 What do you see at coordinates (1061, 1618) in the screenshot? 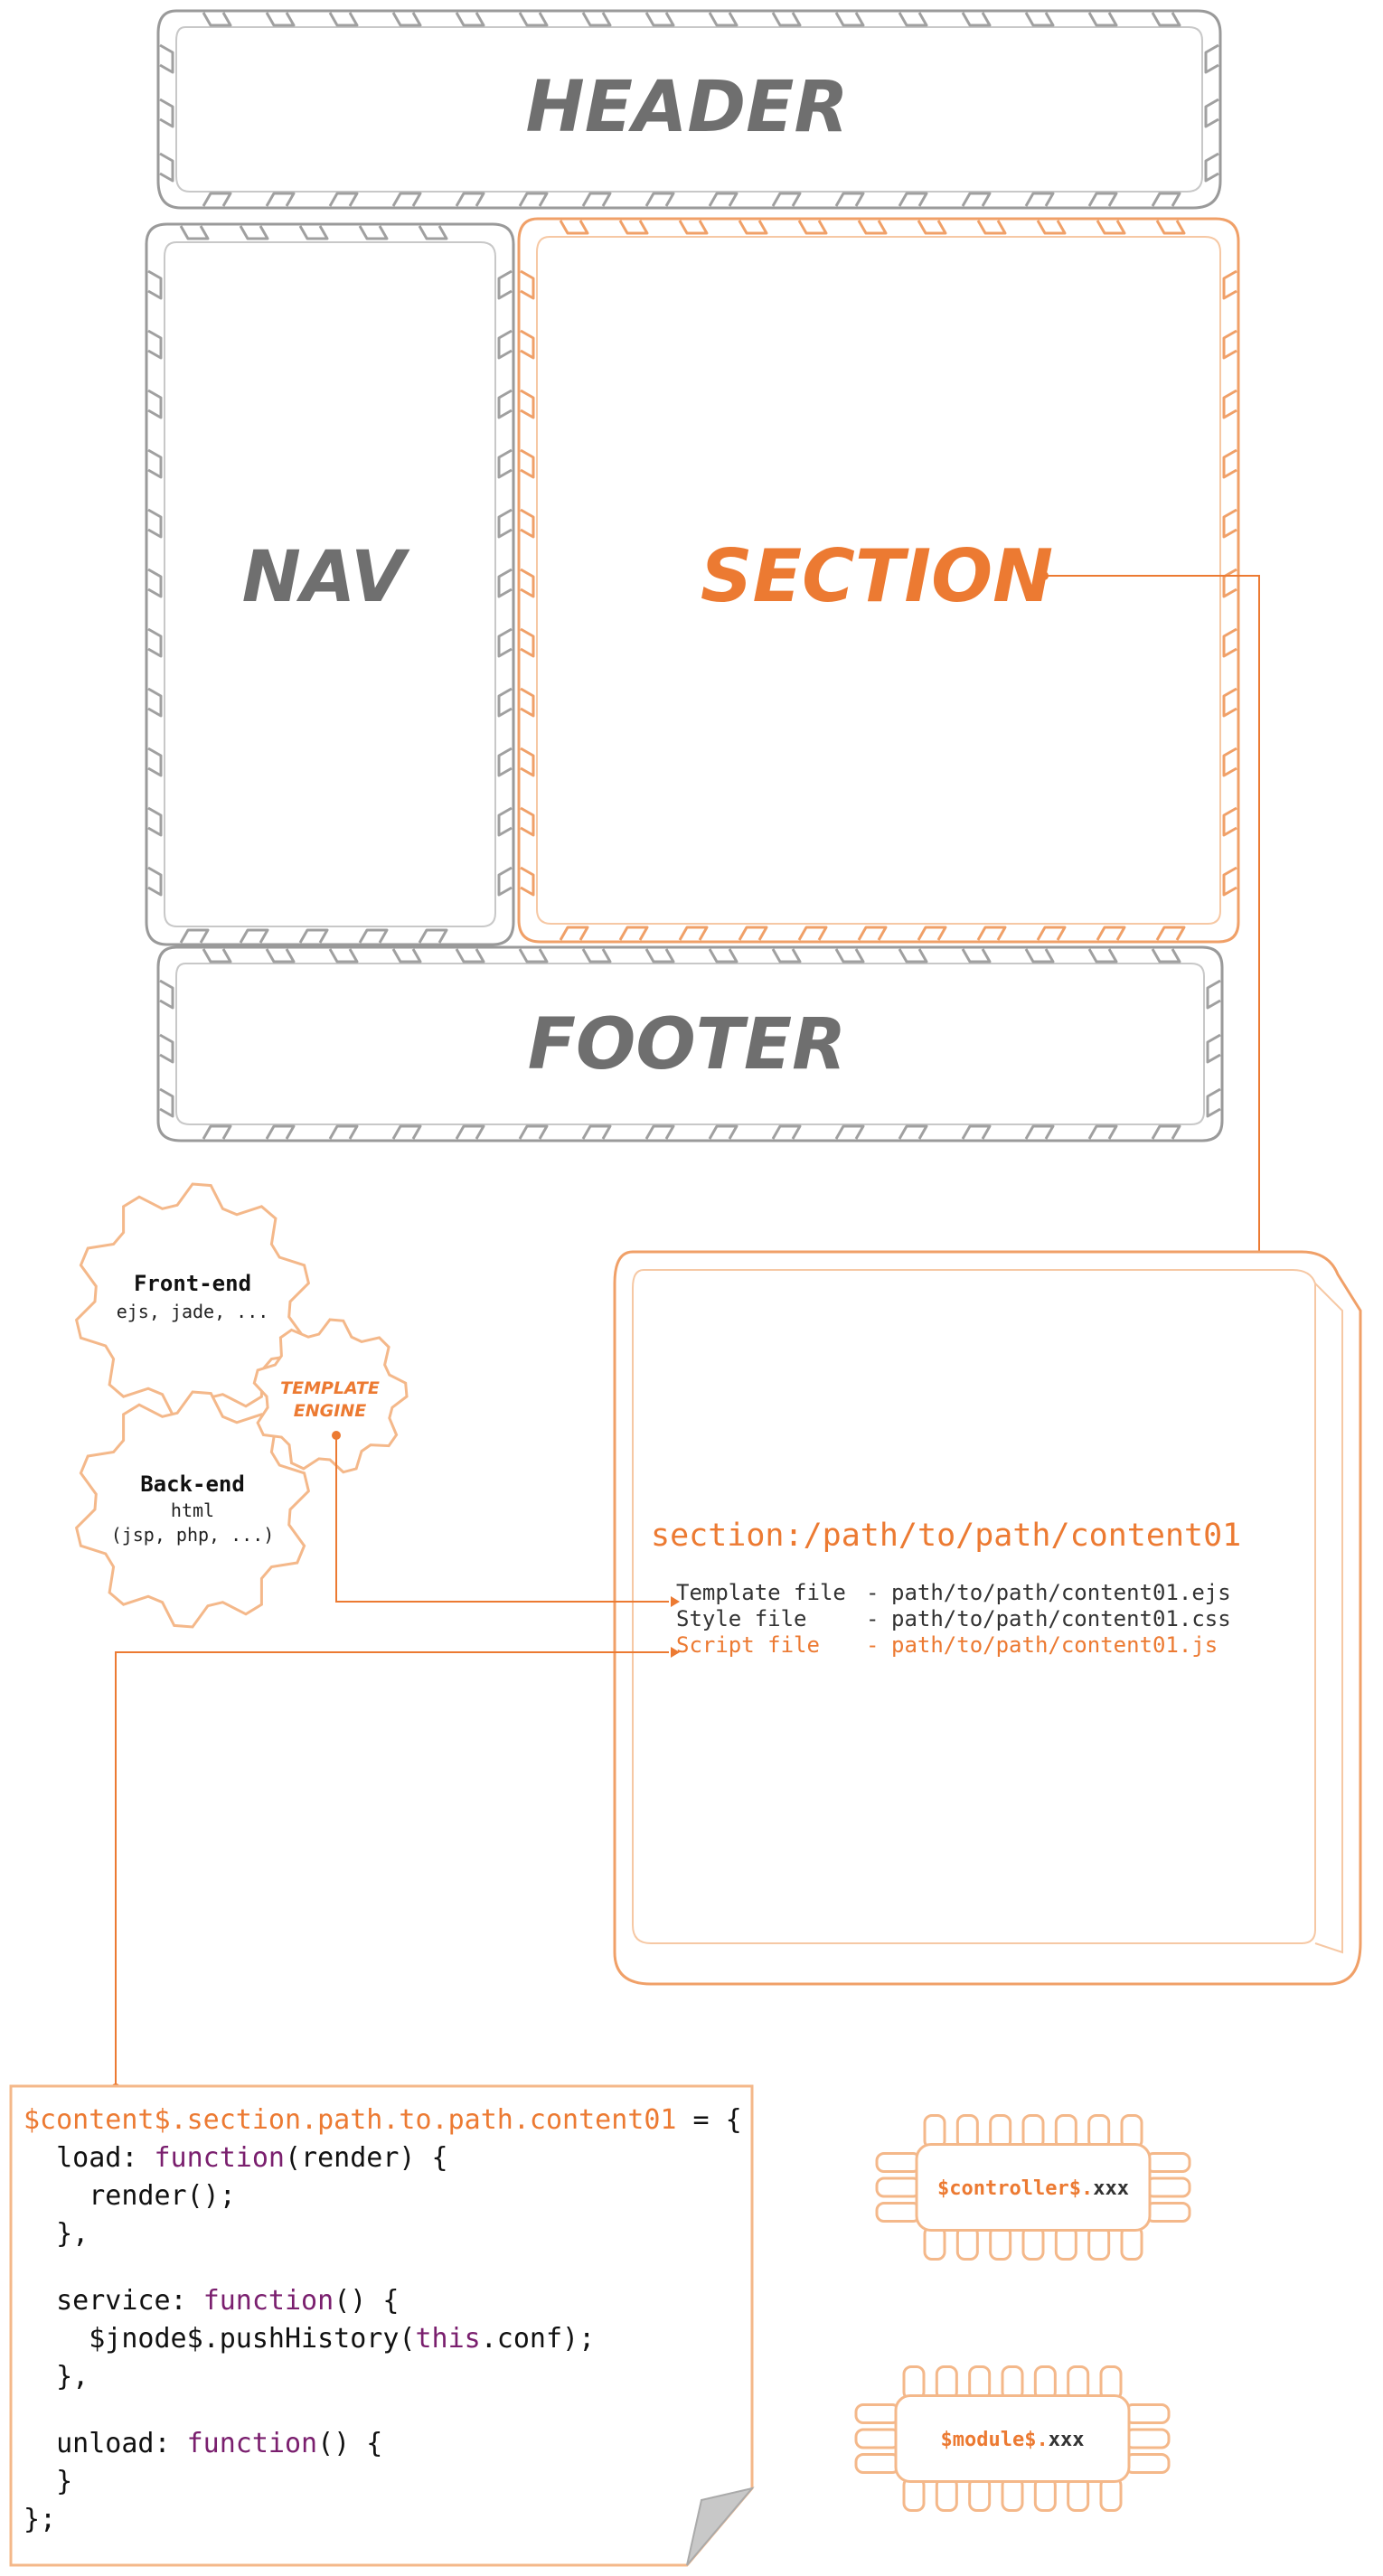
I see `svg-text: path/to/path/content01.css` at bounding box center [1061, 1618].